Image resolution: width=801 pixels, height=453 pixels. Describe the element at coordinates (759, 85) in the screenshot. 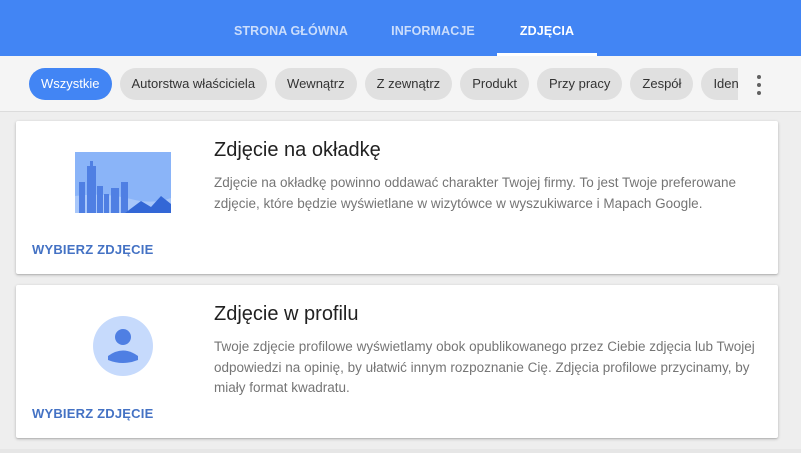

I see `more-vert-icon` at that location.